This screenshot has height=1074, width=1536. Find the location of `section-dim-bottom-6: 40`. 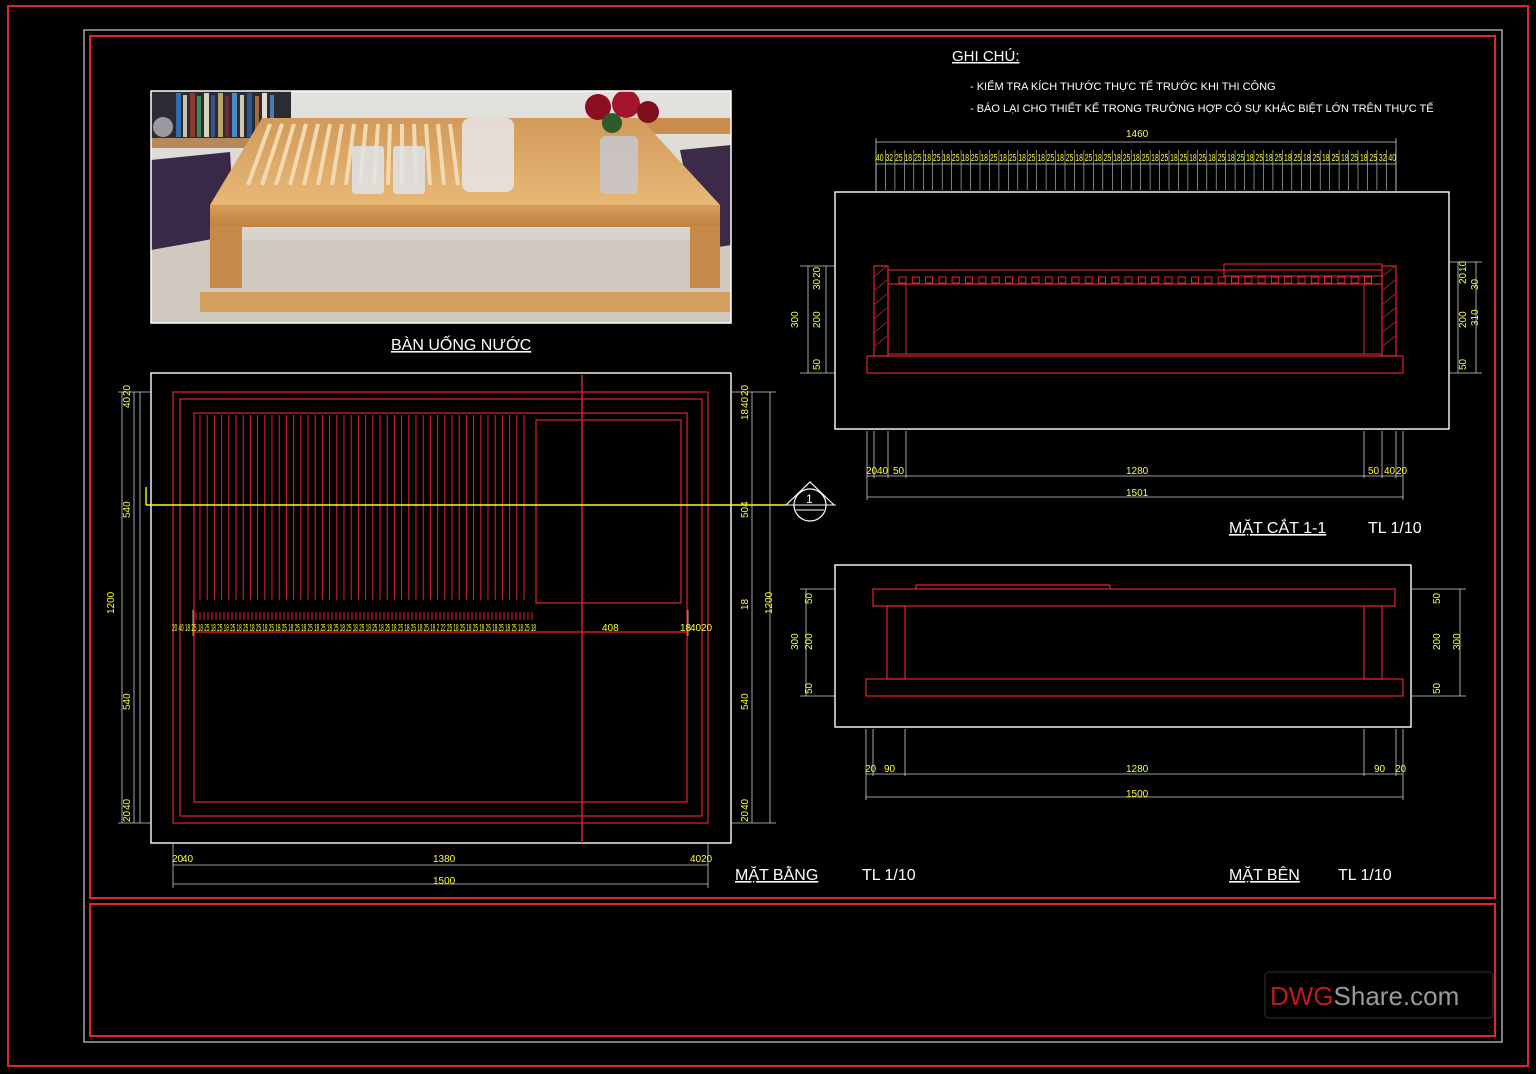

section-dim-bottom-6: 40 is located at coordinates (1390, 471).